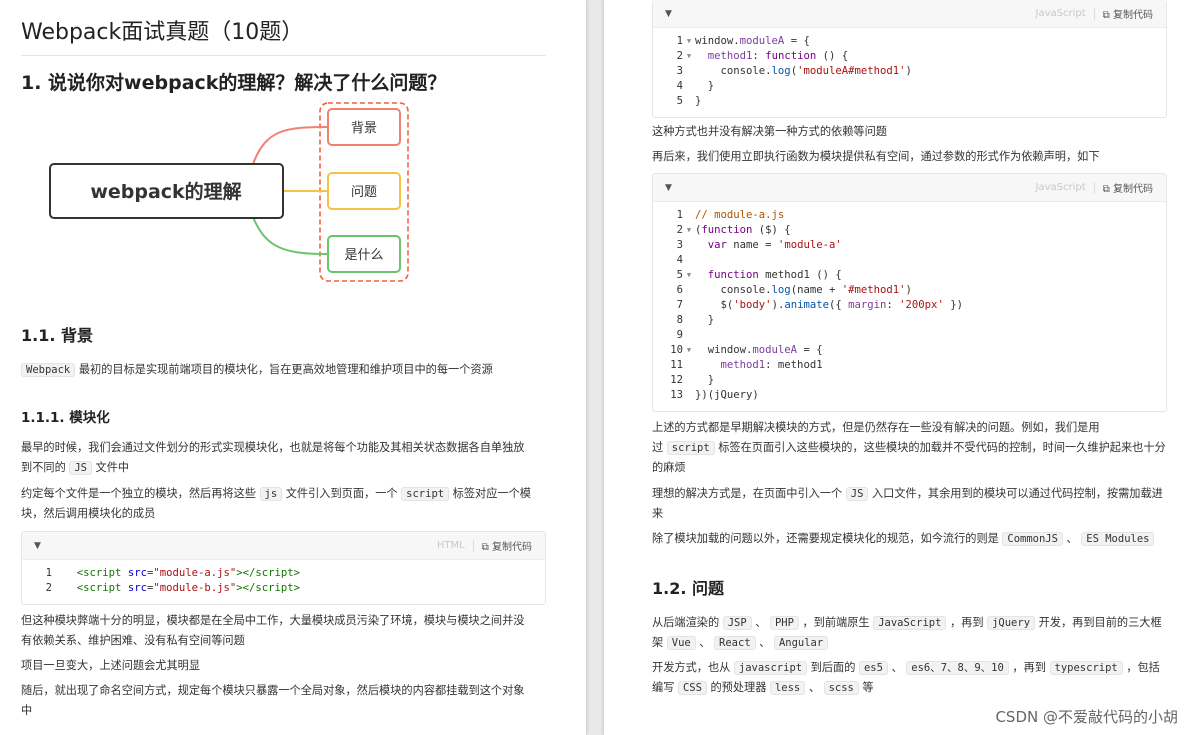 Image resolution: width=1192 pixels, height=735 pixels. What do you see at coordinates (737, 623) in the screenshot?
I see `inline-code: JSP` at bounding box center [737, 623].